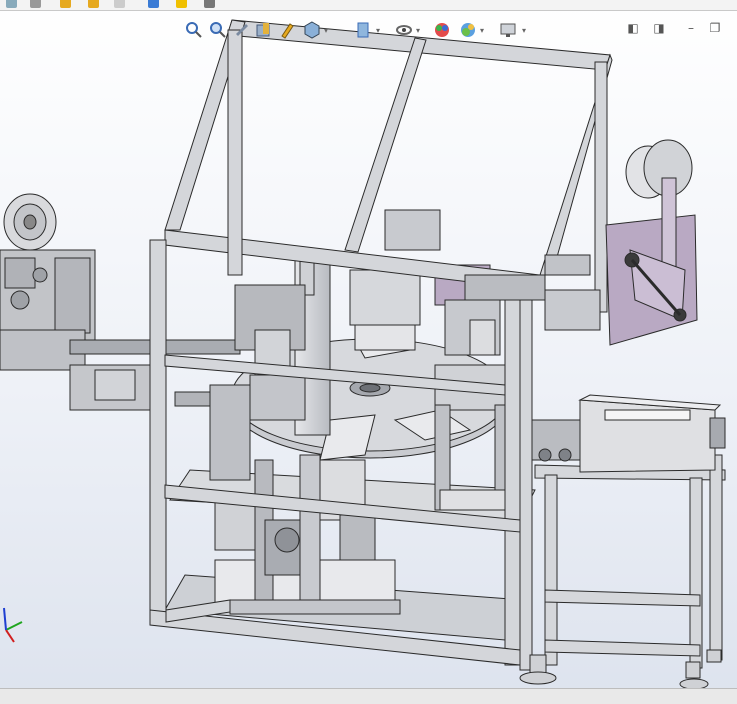 Image resolution: width=737 pixels, height=704 pixels. Describe the element at coordinates (288, 30) in the screenshot. I see `dynamic-annotation-icon` at that location.